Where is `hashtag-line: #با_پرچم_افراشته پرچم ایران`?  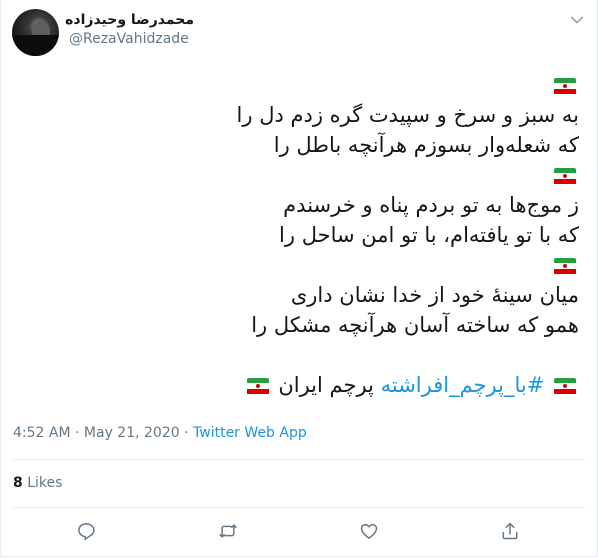 hashtag-line: #با_پرچم_افراشته پرچم ایران is located at coordinates (299, 385).